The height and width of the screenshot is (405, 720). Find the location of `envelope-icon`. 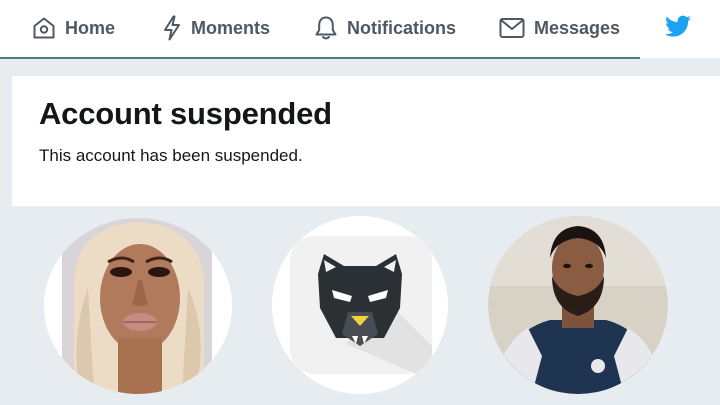

envelope-icon is located at coordinates (512, 28).